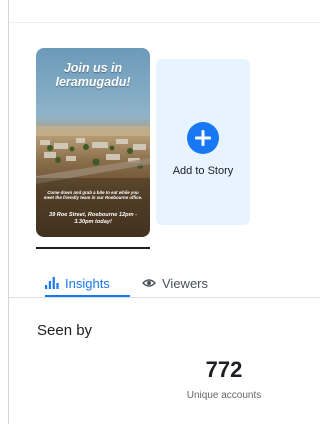  What do you see at coordinates (164, 297) in the screenshot?
I see `tabs-divider` at bounding box center [164, 297].